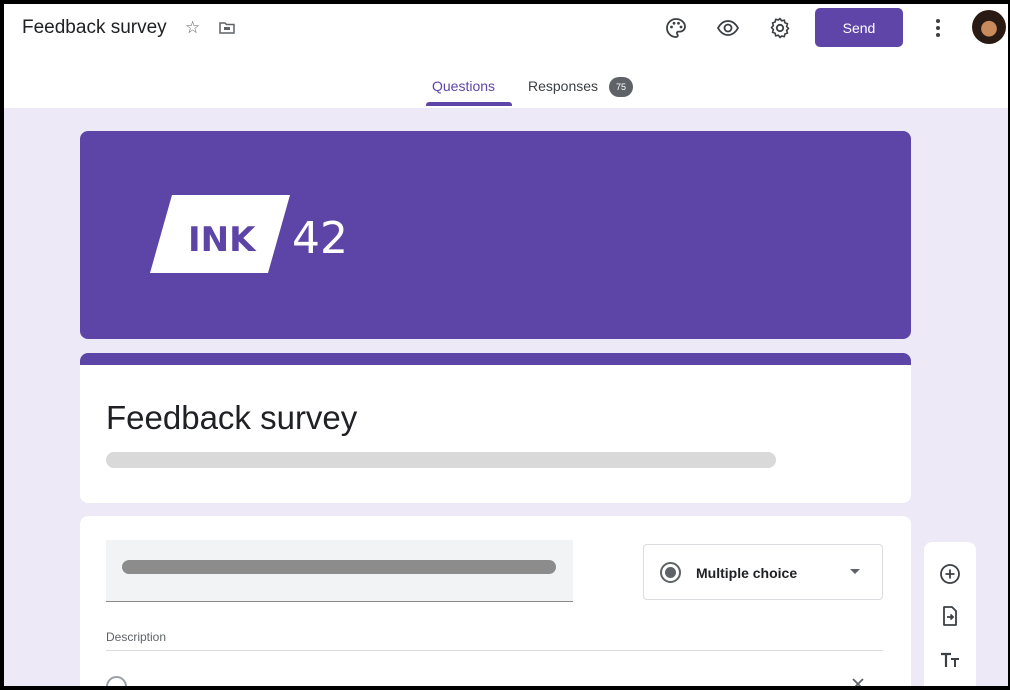 The image size is (1010, 690). I want to click on account-avatar, so click(989, 27).